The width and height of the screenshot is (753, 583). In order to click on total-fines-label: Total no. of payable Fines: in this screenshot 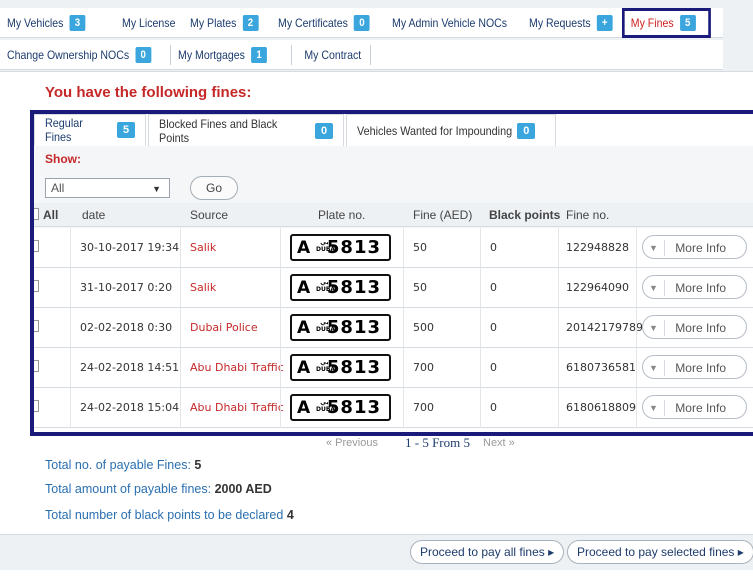, I will do `click(118, 465)`.